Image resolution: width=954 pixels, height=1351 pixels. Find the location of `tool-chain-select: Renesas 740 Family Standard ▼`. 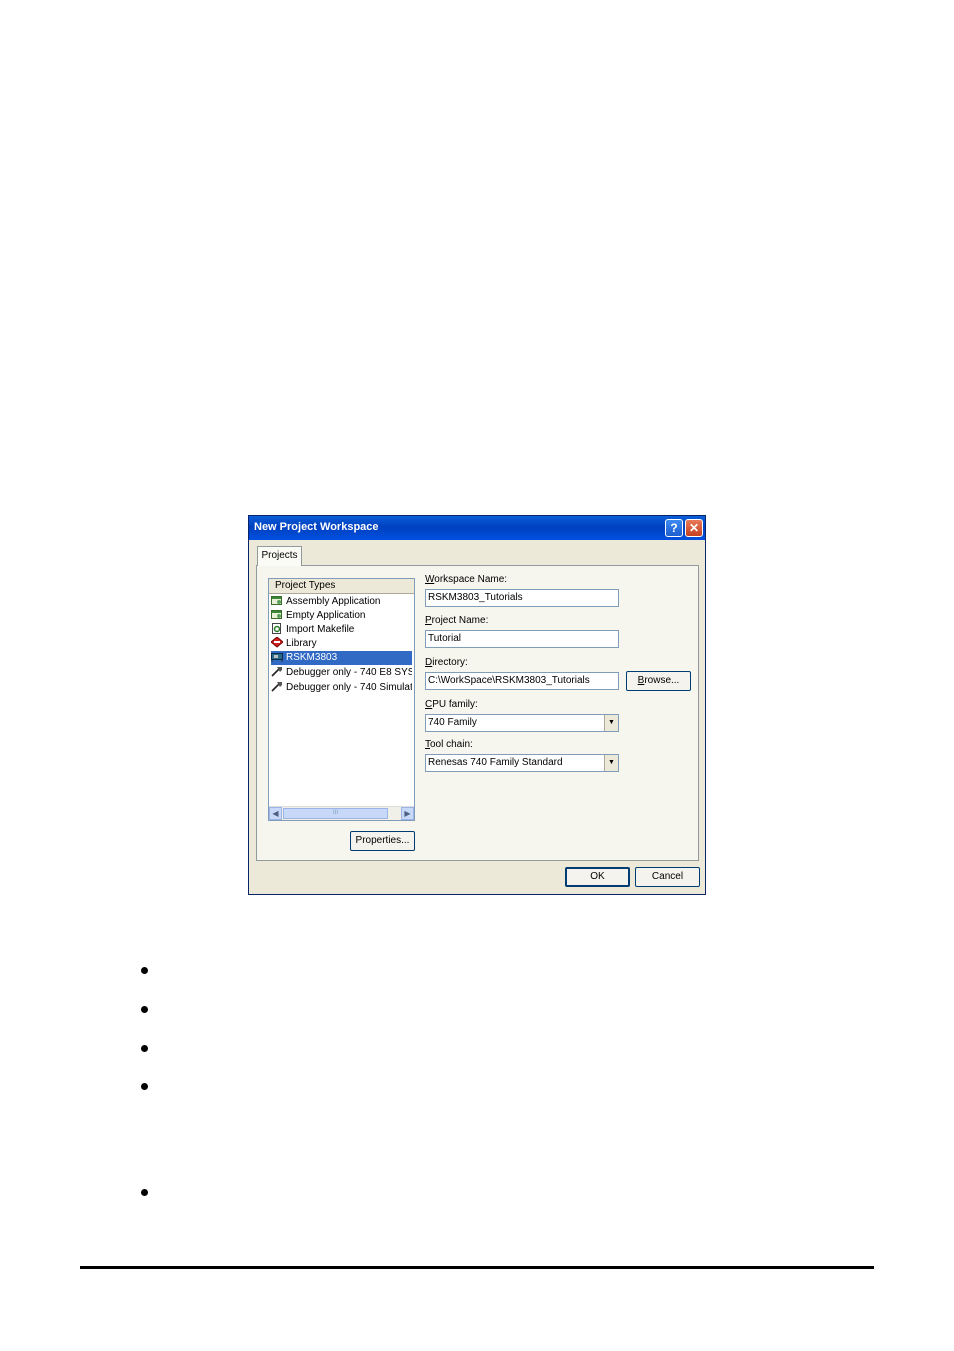

tool-chain-select: Renesas 740 Family Standard ▼ is located at coordinates (522, 763).